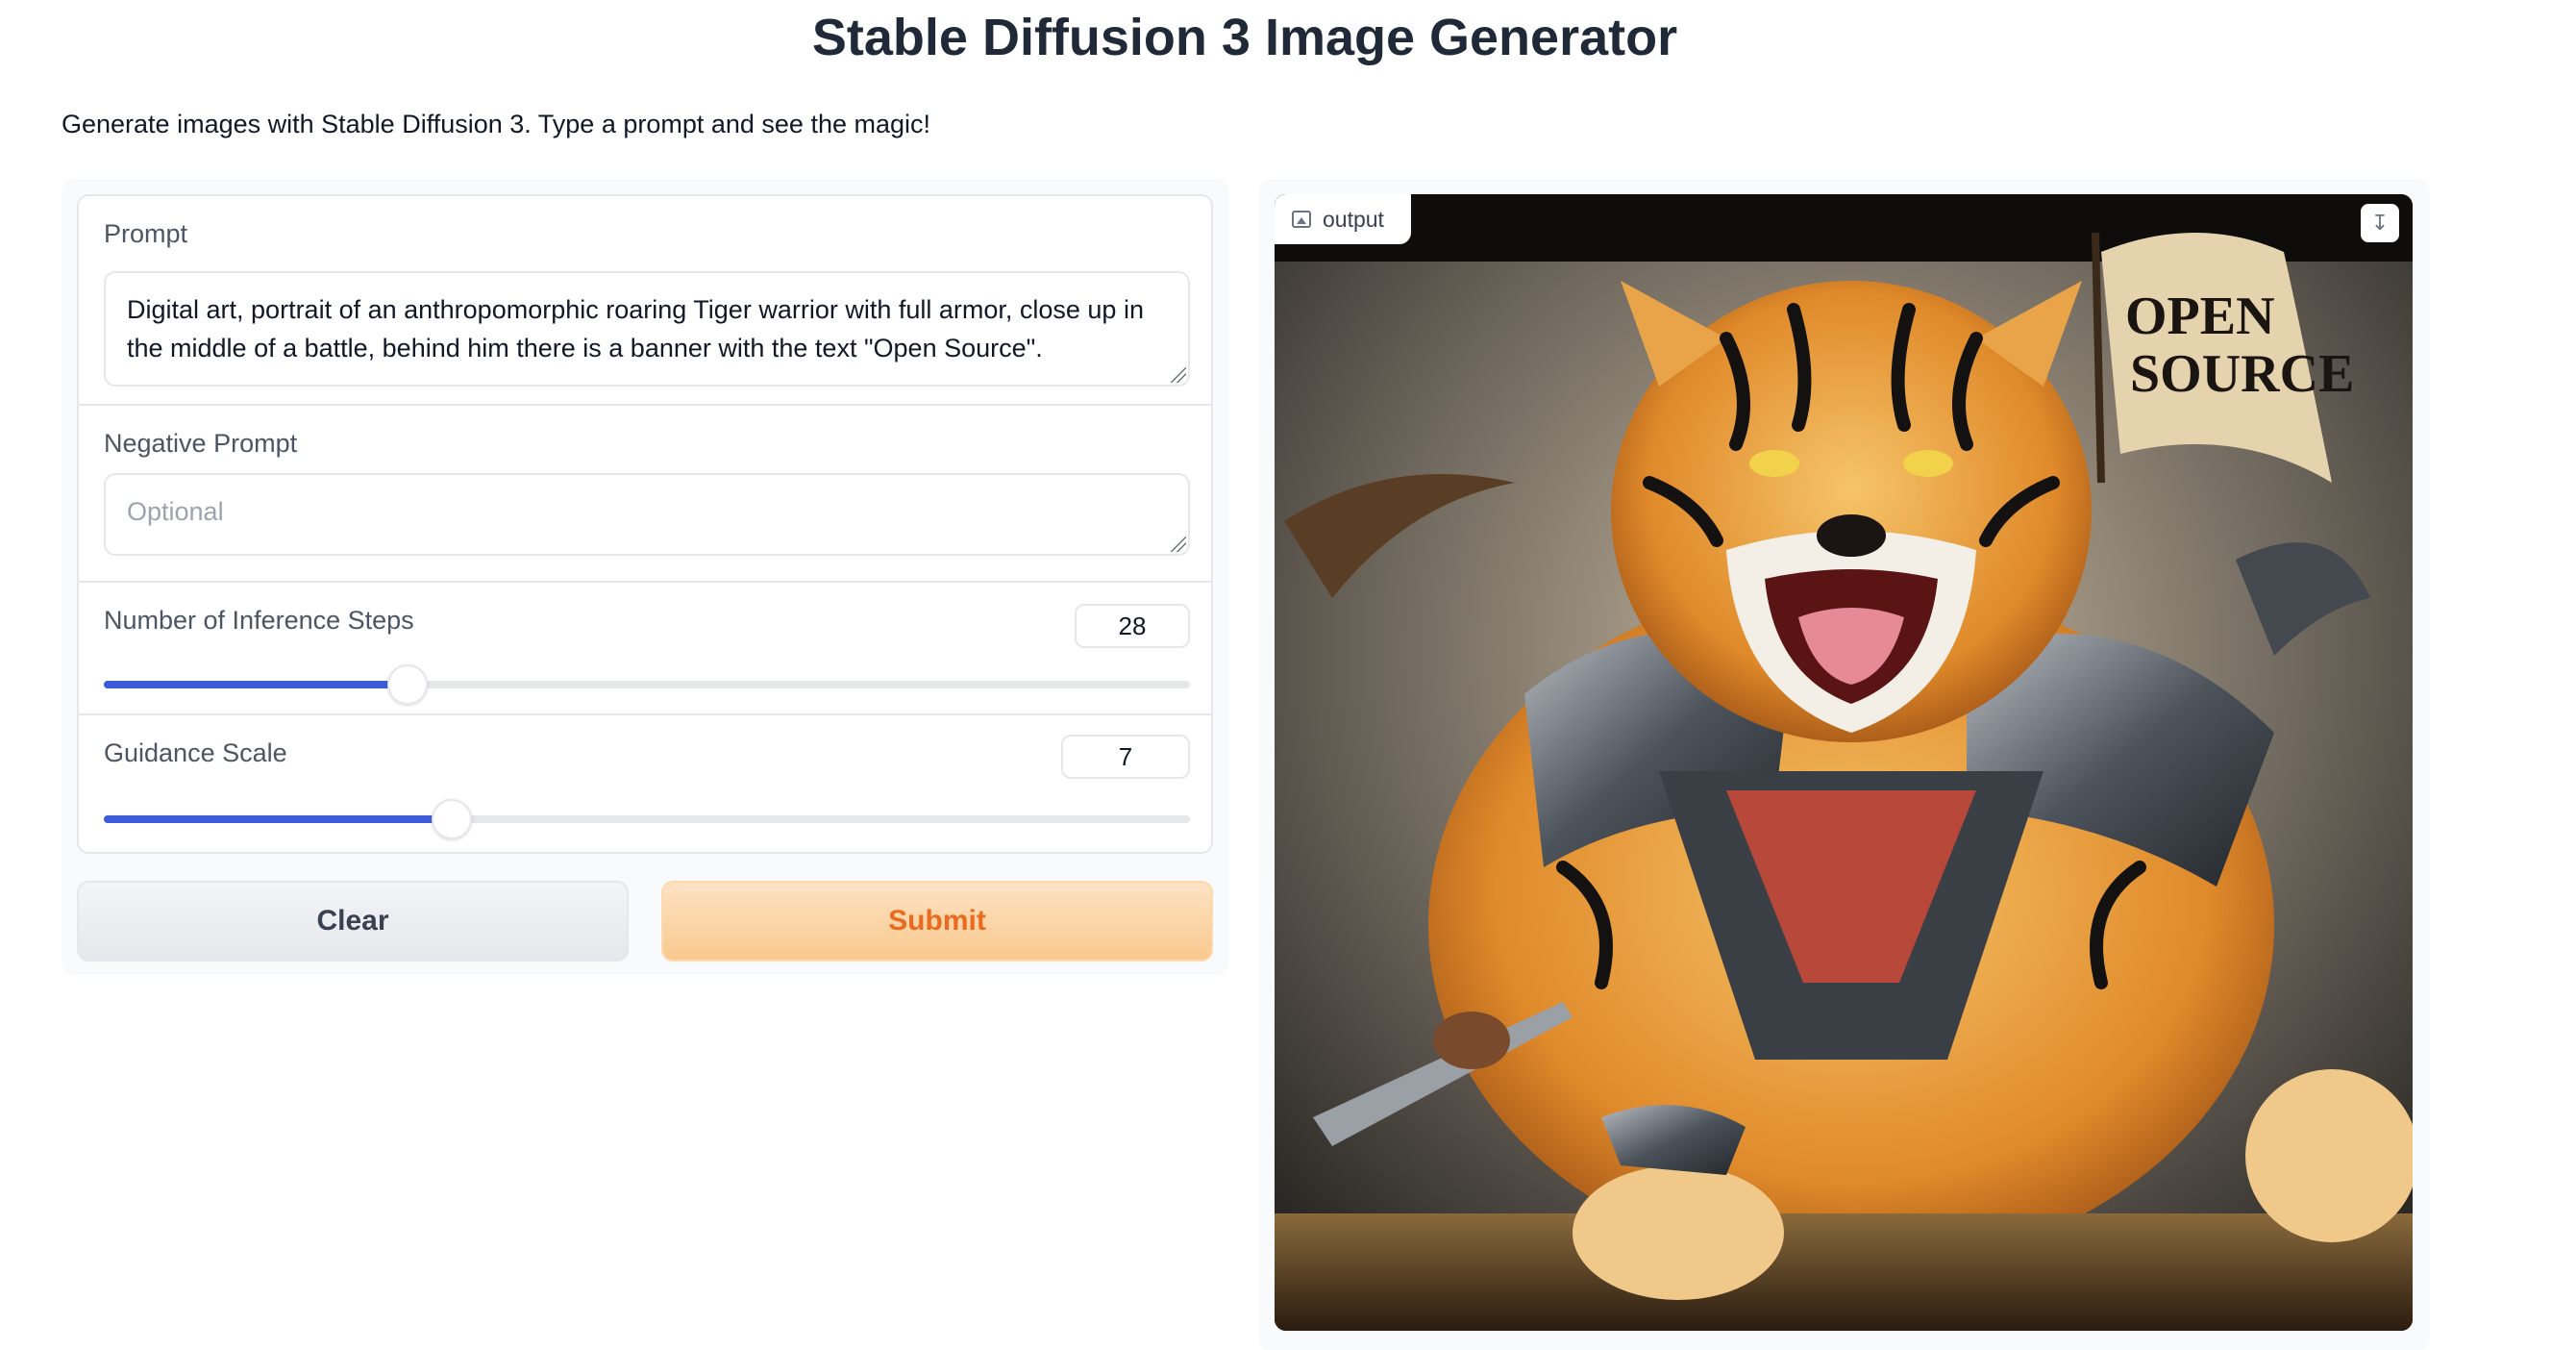 The width and height of the screenshot is (2576, 1350). I want to click on negative-prompt-section: Negative Prompt, so click(645, 493).